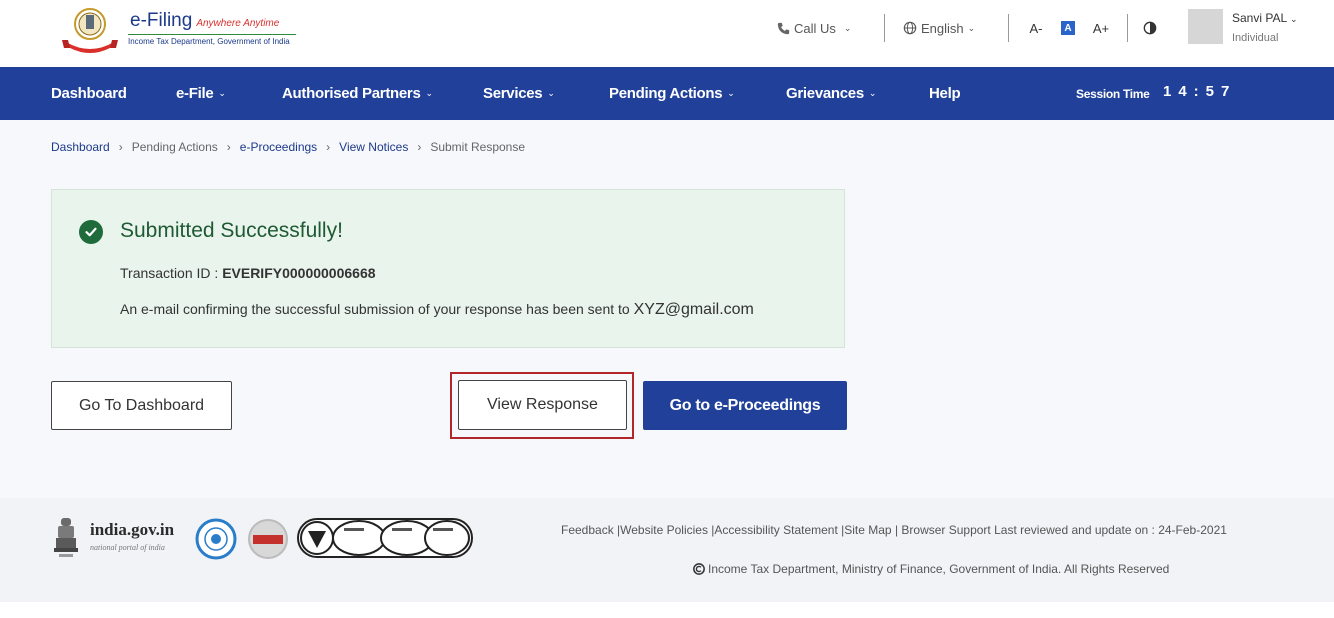 The image size is (1334, 618). I want to click on transaction-id-value: EVERIFY000000006668, so click(299, 273).